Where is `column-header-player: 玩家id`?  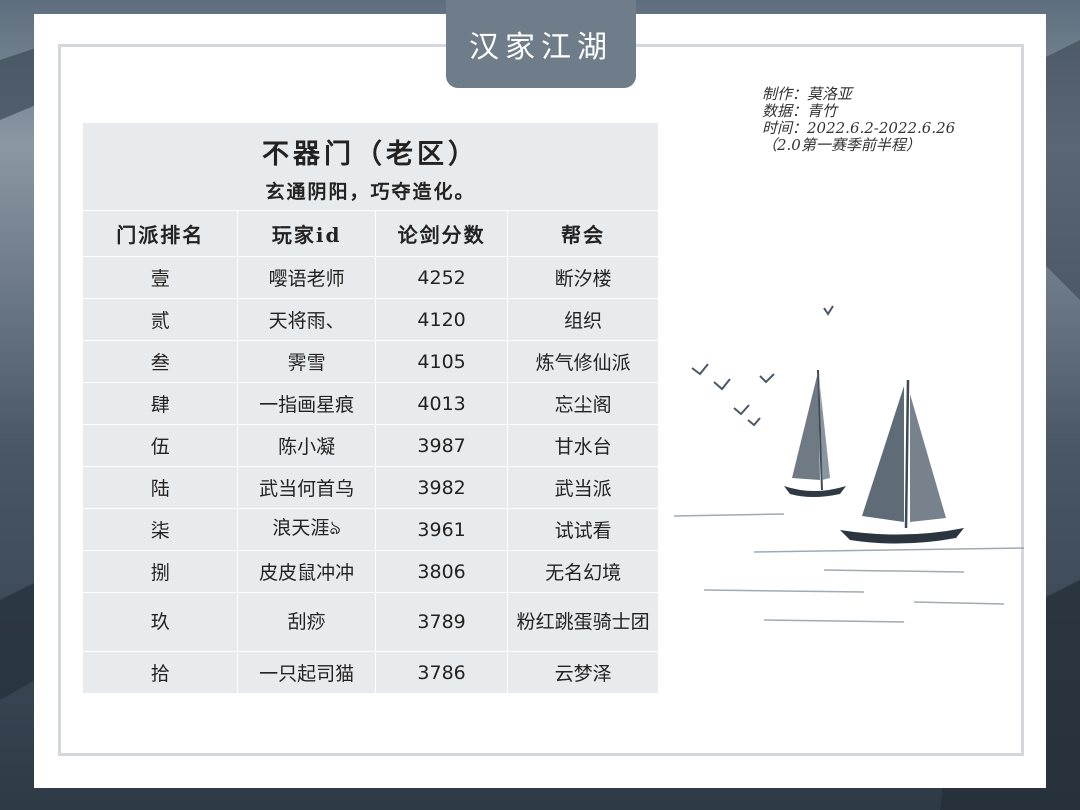
column-header-player: 玩家id is located at coordinates (306, 233).